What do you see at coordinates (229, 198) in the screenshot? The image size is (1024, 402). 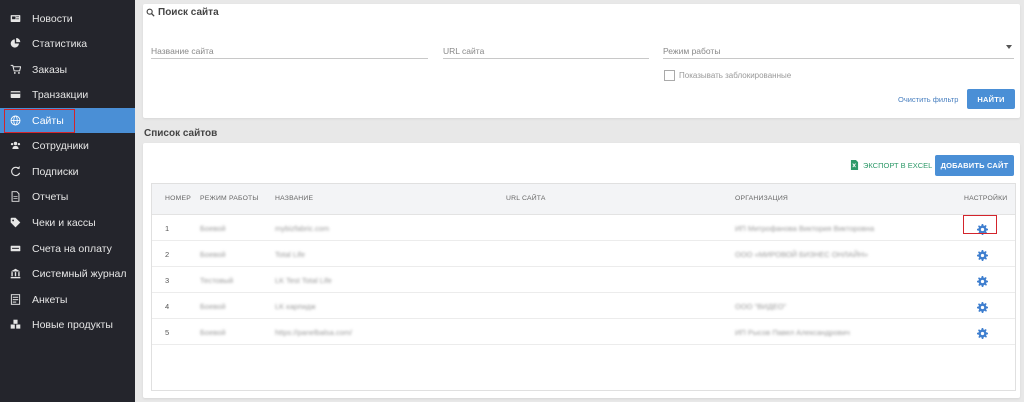 I see `column-mode: РЕЖИМ РАБОТЫ` at bounding box center [229, 198].